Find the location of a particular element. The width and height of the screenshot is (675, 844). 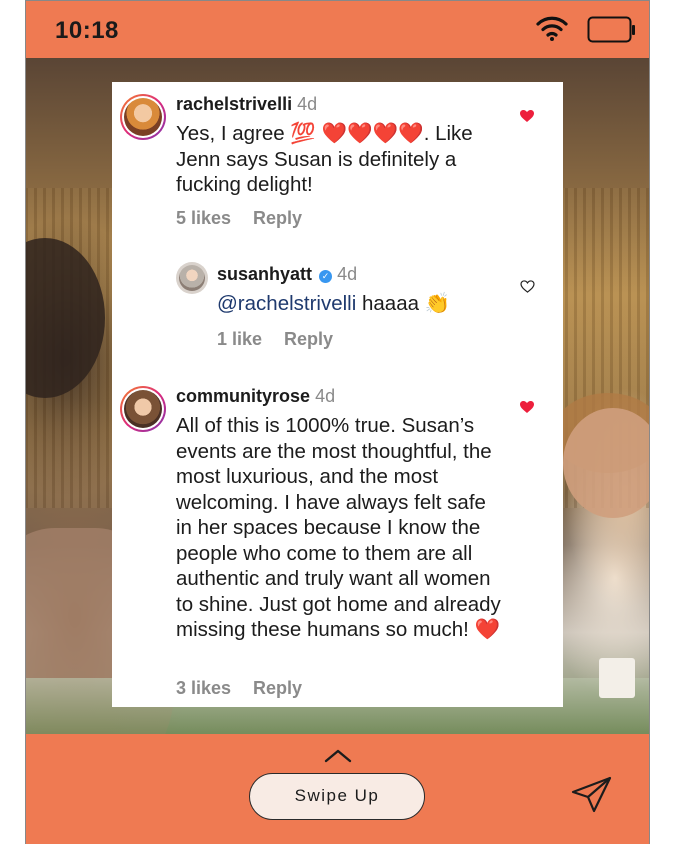

username: communityrose is located at coordinates (243, 396).